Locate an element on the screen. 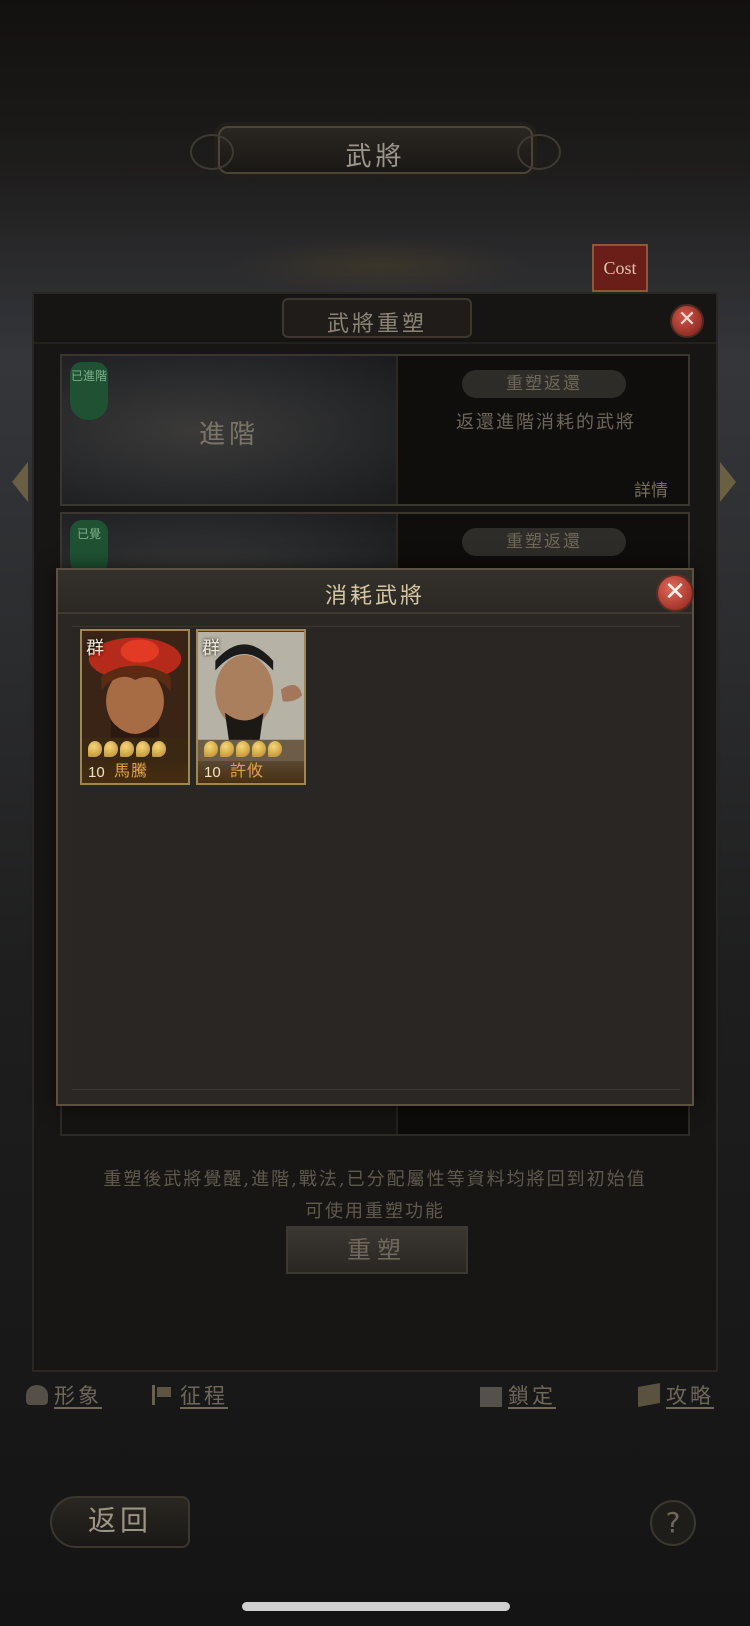 This screenshot has width=750, height=1626. dialog-close-button: ✕ is located at coordinates (675, 593).